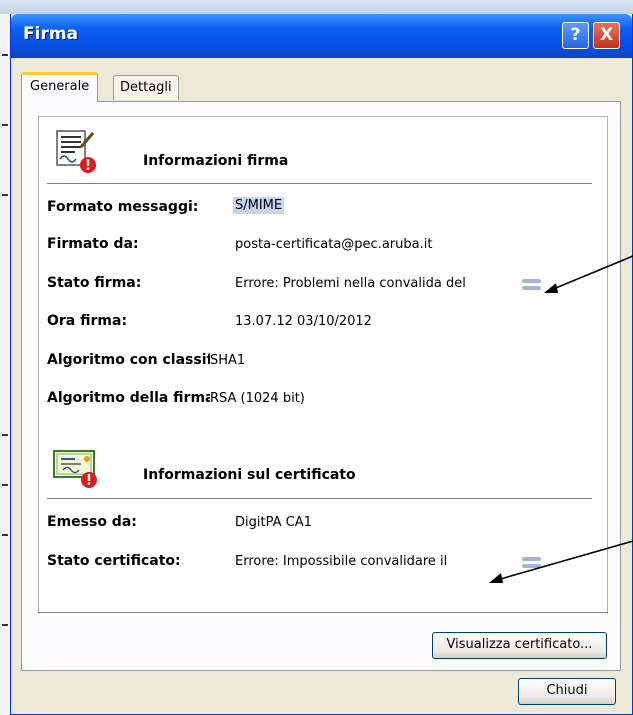 This screenshot has width=633, height=715. What do you see at coordinates (273, 522) in the screenshot?
I see `issued-by-value: DigitPA CA1` at bounding box center [273, 522].